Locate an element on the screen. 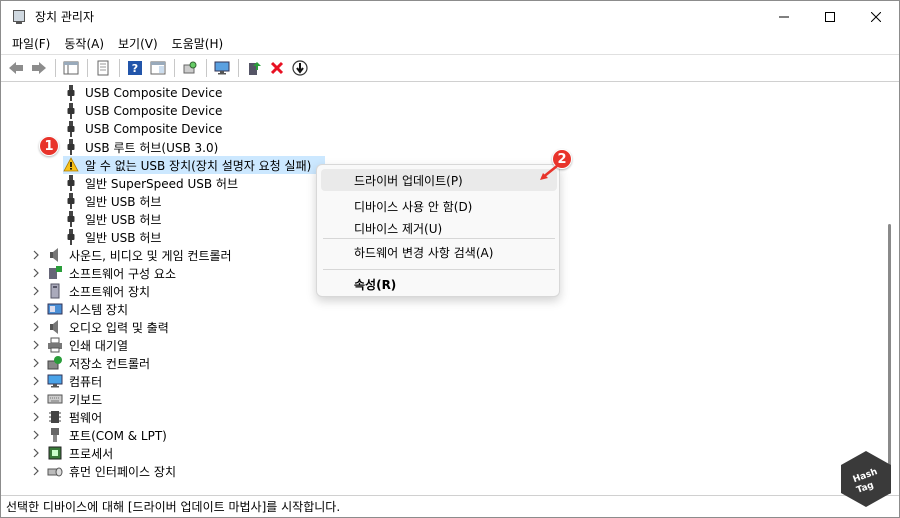 The height and width of the screenshot is (518, 900). tree-category-storage-controllers: 저장소 컨트롤러 is located at coordinates (89, 363).